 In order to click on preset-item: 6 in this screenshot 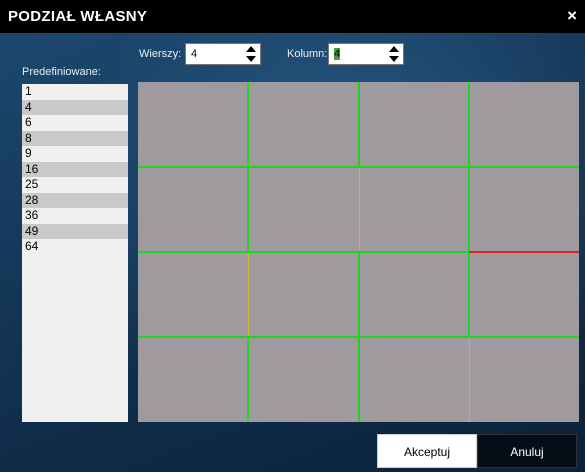, I will do `click(75, 123)`.